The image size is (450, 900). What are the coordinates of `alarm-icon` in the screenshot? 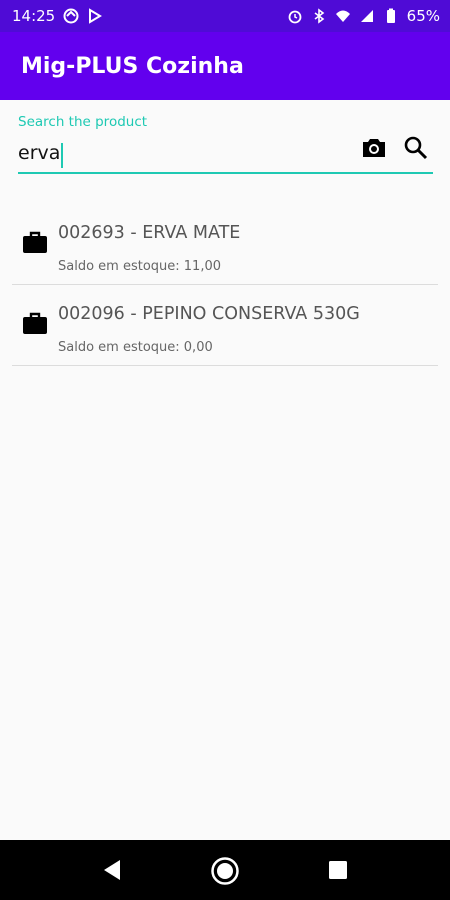 It's located at (295, 17).